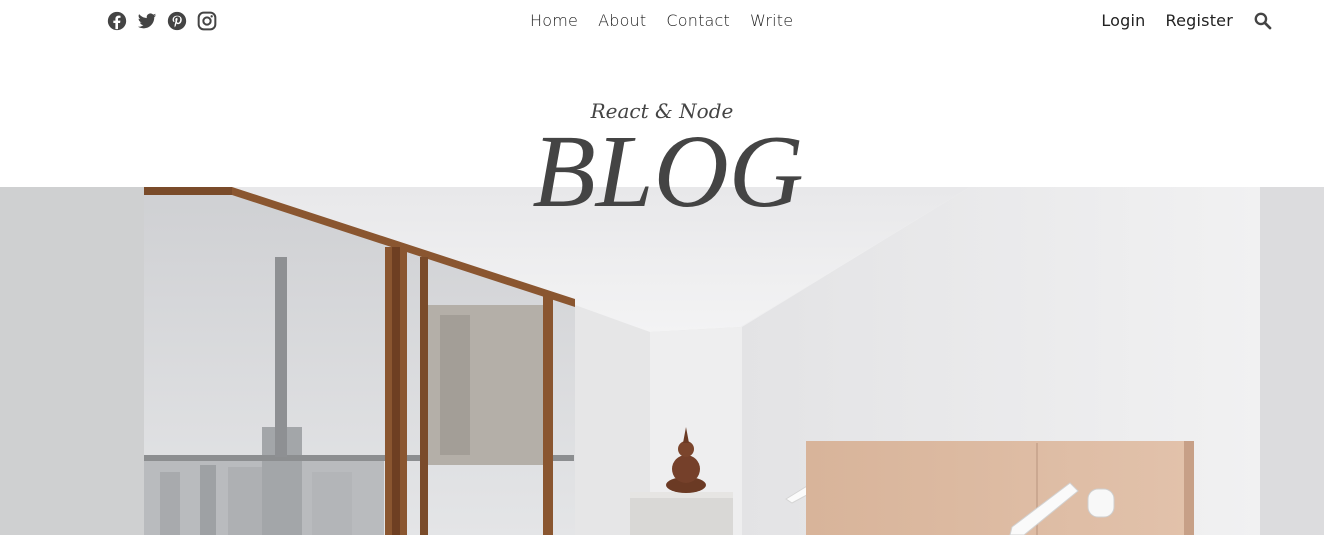 The width and height of the screenshot is (1324, 535). I want to click on register-link: Register, so click(1199, 20).